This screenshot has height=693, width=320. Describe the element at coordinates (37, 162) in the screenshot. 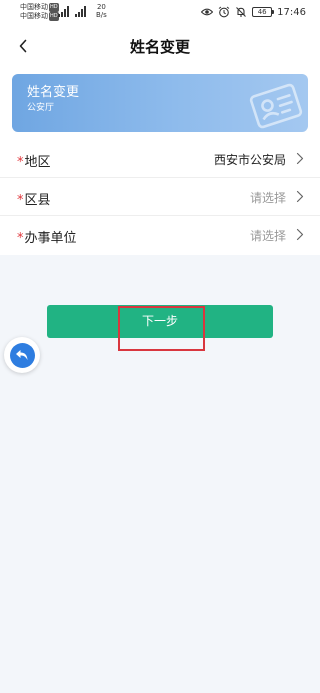

I see `region-label-text: 地区` at that location.